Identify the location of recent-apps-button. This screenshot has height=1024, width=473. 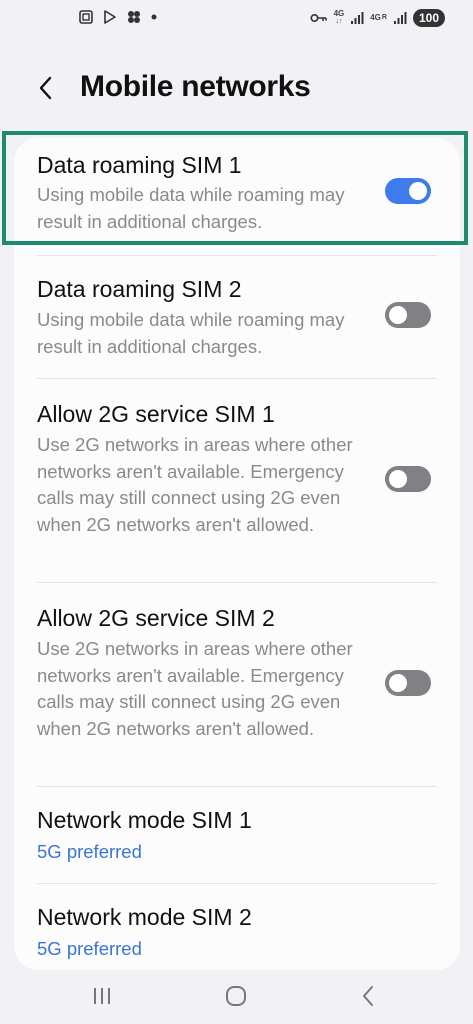
(102, 996).